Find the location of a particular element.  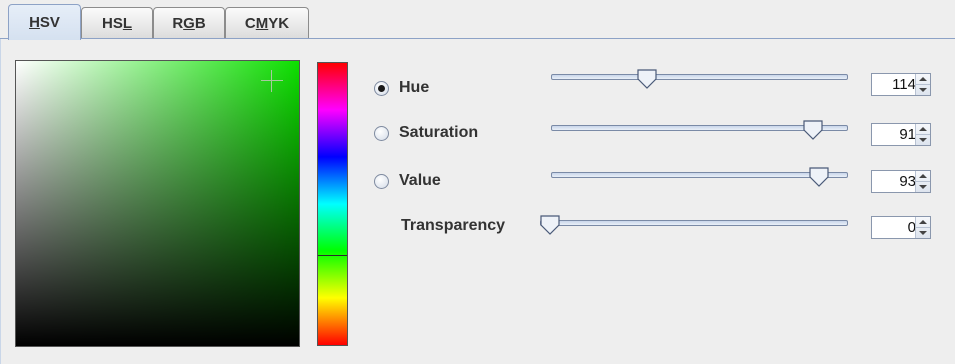

transparency-spinner: 0 is located at coordinates (901, 227).